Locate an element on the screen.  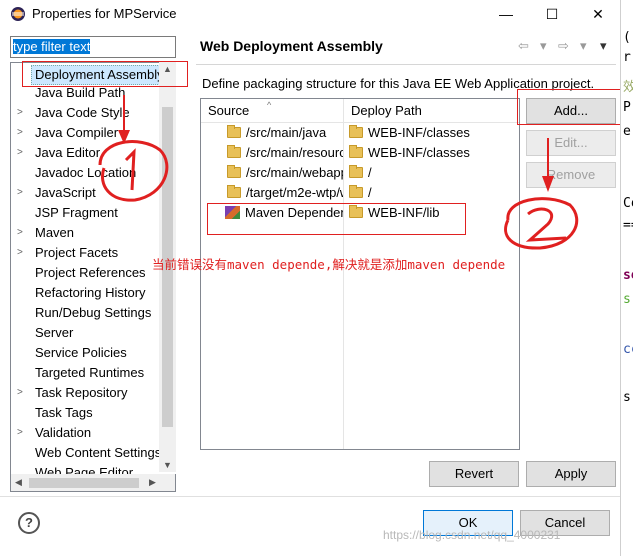
sort-ascending-icon: ^ is located at coordinates (269, 105).